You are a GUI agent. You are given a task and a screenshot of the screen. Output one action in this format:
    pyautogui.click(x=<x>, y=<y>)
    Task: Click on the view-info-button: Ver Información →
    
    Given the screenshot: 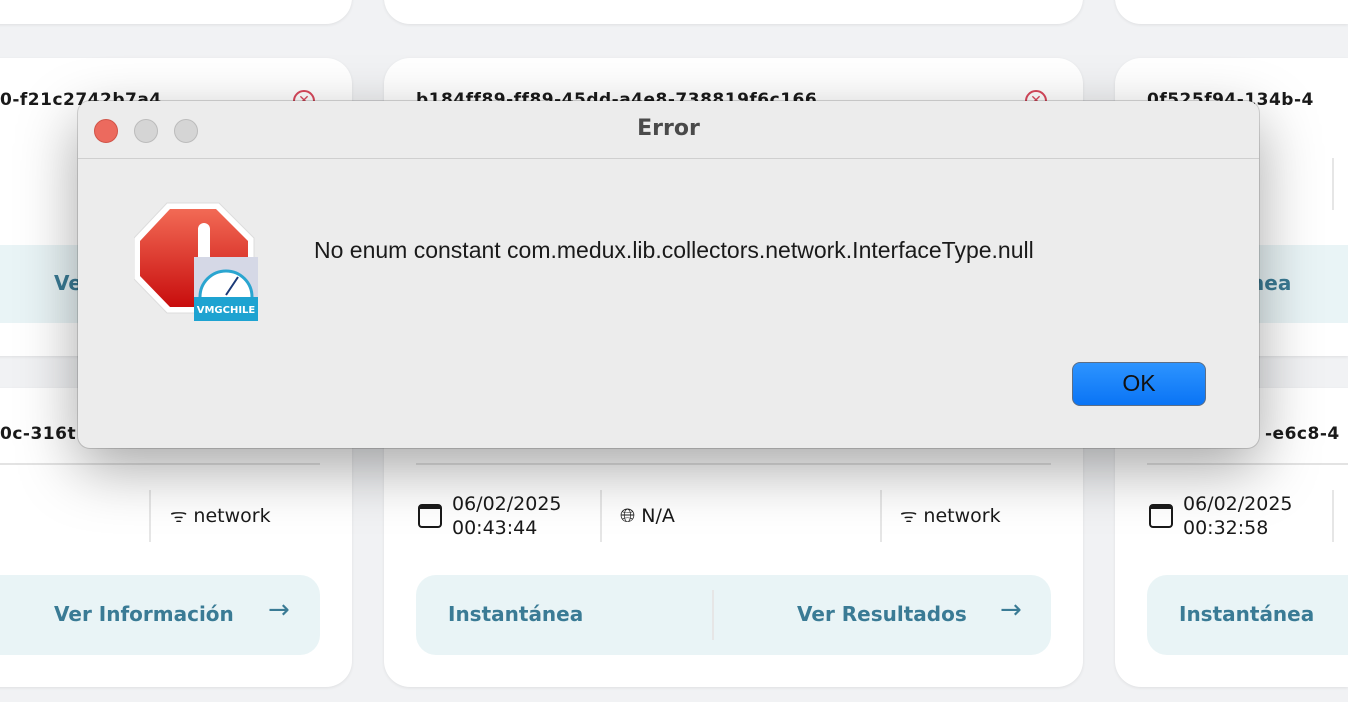 What is the action you would take?
    pyautogui.click(x=160, y=615)
    